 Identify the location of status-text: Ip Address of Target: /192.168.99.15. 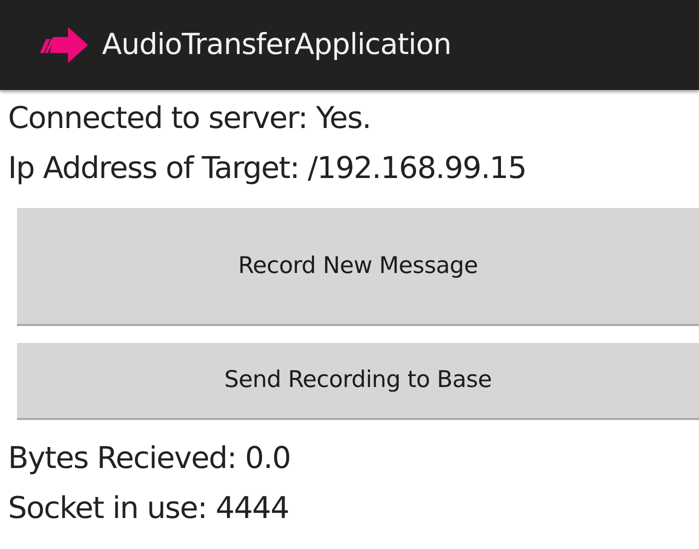
(267, 169).